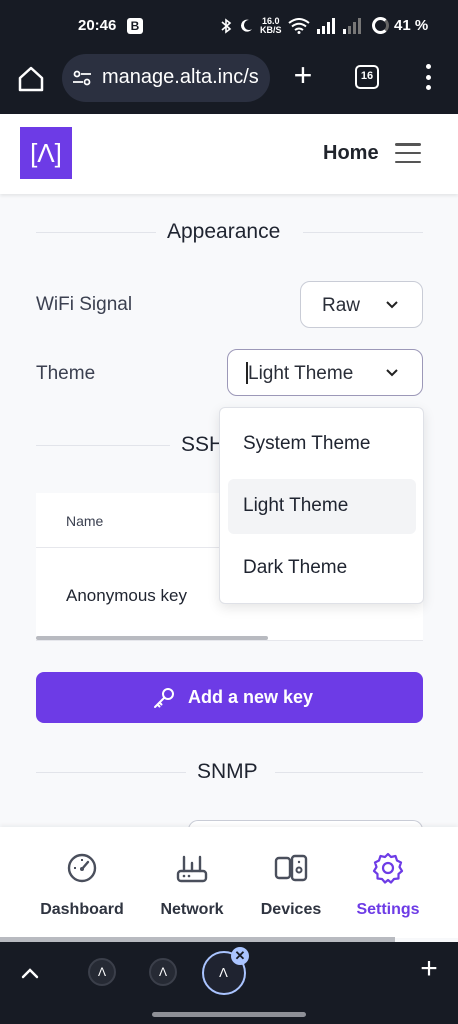  I want to click on theme-option-light: Light Theme, so click(322, 506).